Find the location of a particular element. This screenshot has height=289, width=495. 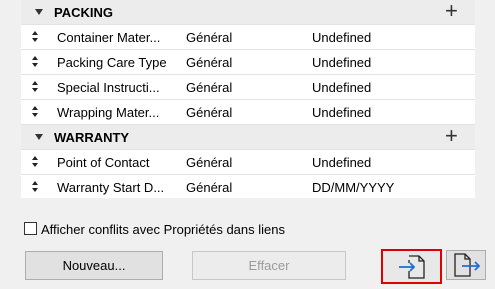

show-conflicts-checkbox is located at coordinates (30, 228).